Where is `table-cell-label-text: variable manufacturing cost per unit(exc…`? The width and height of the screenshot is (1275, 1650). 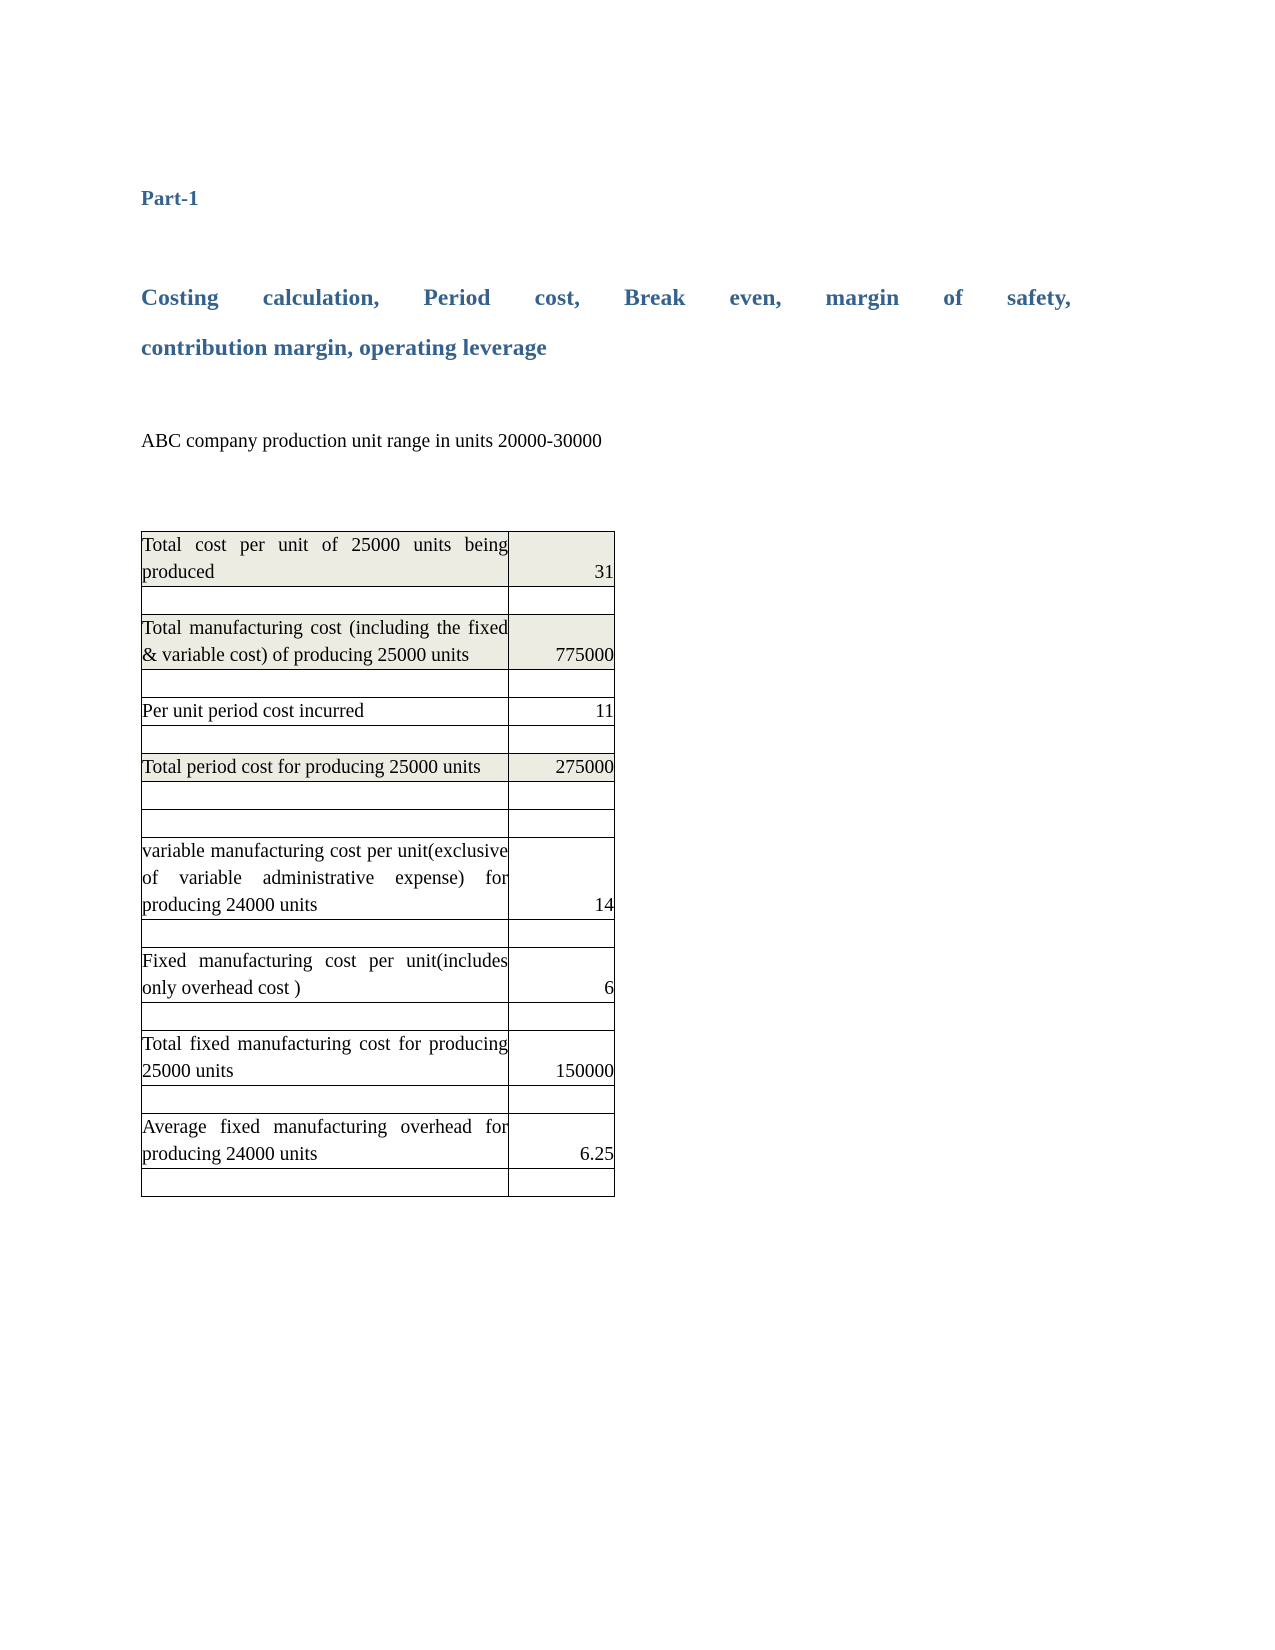 table-cell-label-text: variable manufacturing cost per unit(exc… is located at coordinates (325, 879).